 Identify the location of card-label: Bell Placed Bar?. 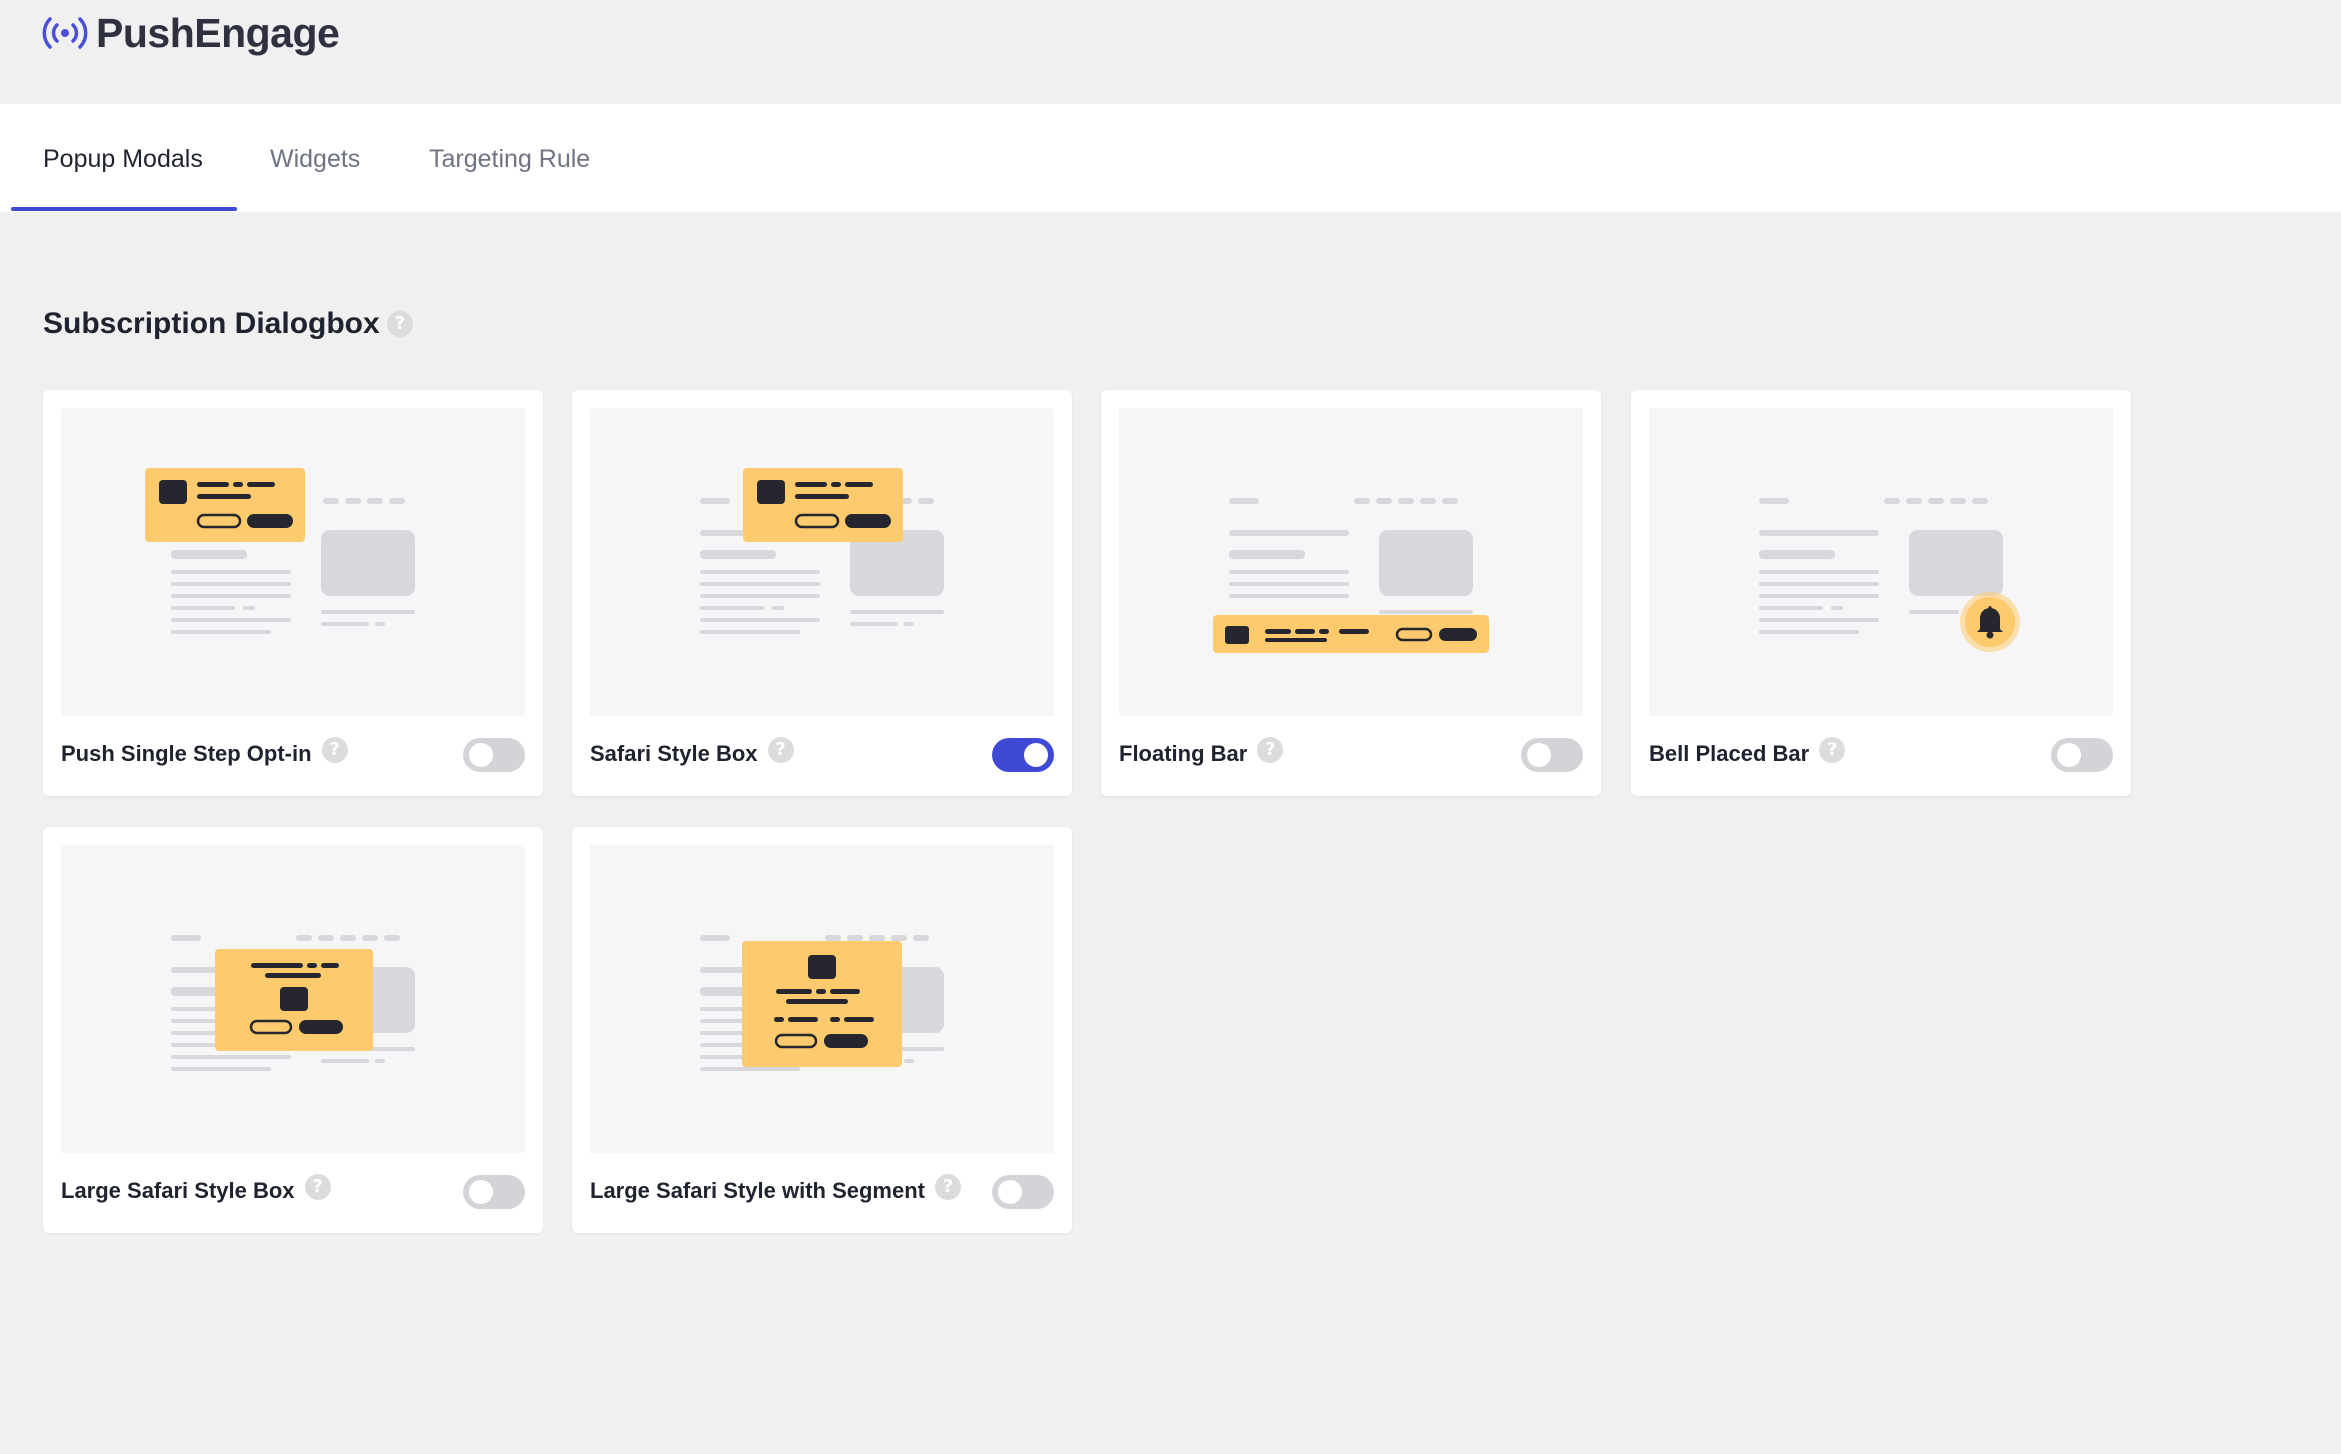
(1747, 754).